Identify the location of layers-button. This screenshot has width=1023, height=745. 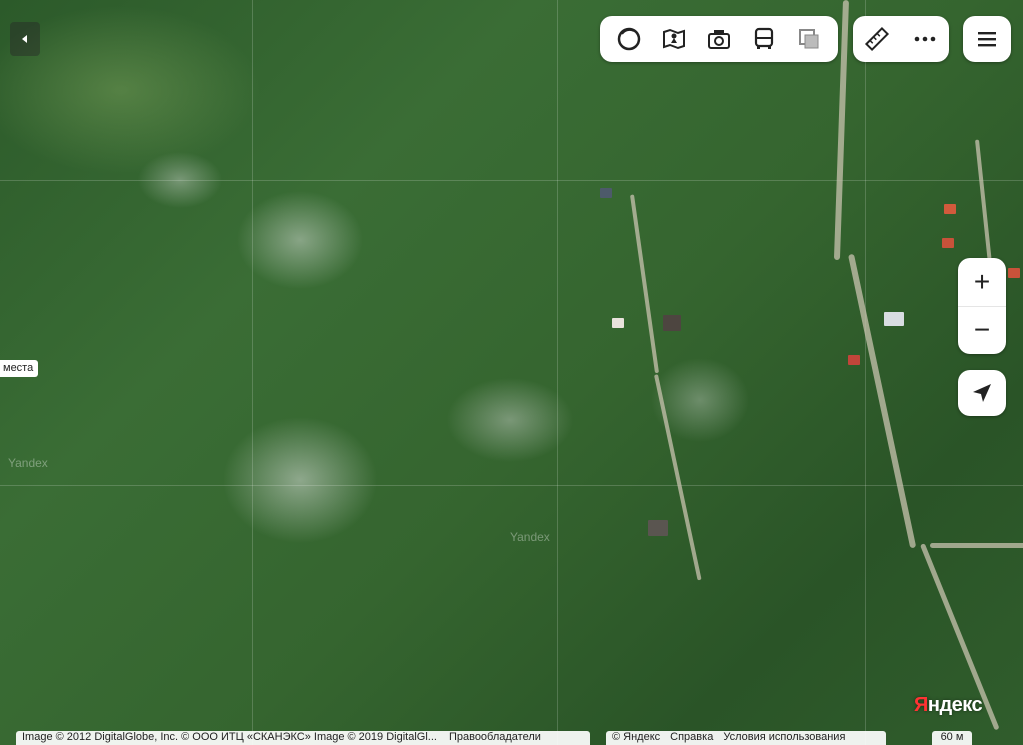
(629, 39).